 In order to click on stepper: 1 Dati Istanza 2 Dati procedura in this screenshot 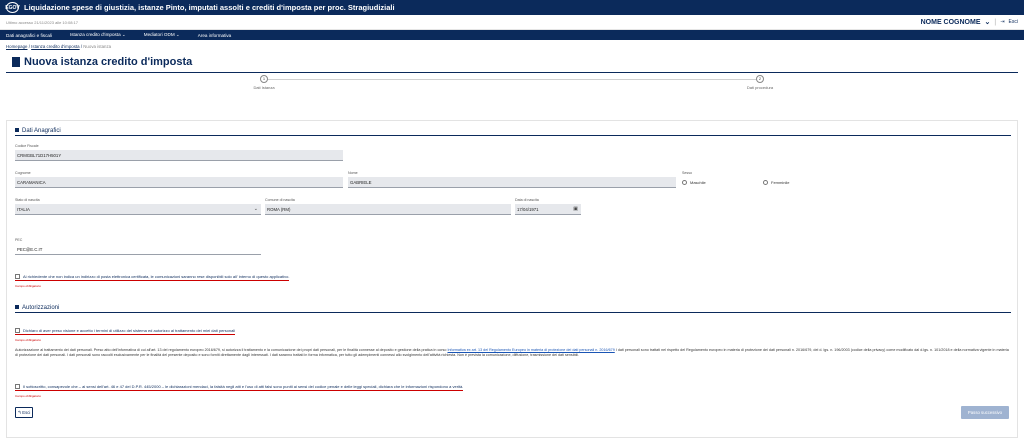, I will do `click(512, 88)`.